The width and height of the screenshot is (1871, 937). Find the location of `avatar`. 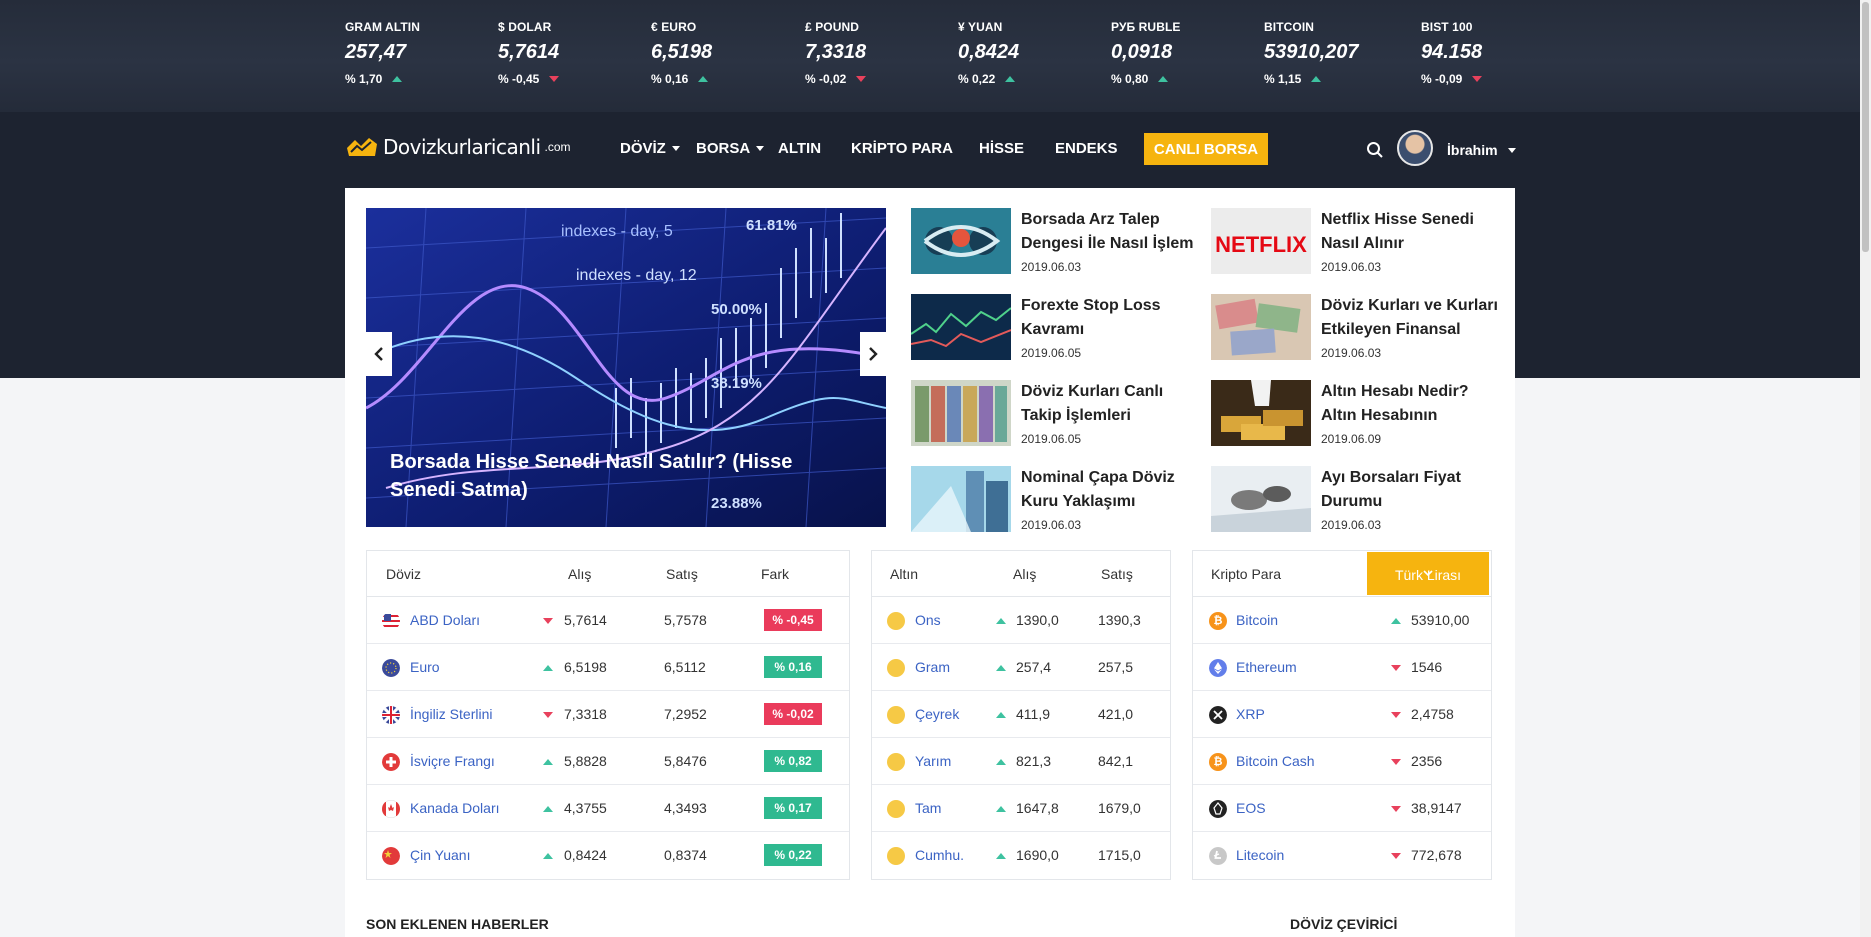

avatar is located at coordinates (1415, 148).